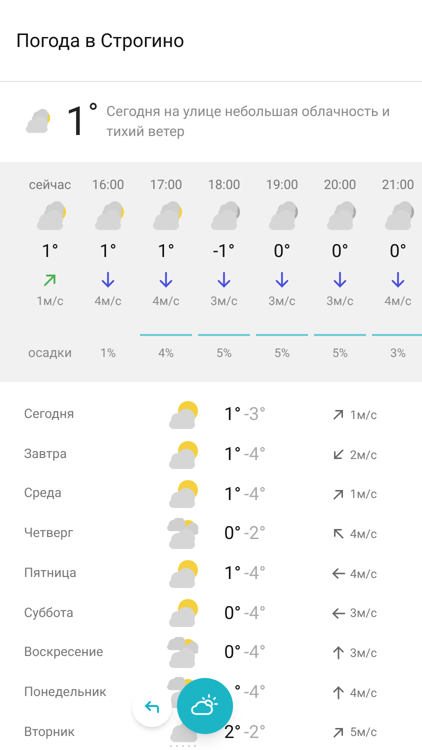 Image resolution: width=422 pixels, height=750 pixels. Describe the element at coordinates (43, 494) in the screenshot. I see `day-label: Среда` at that location.